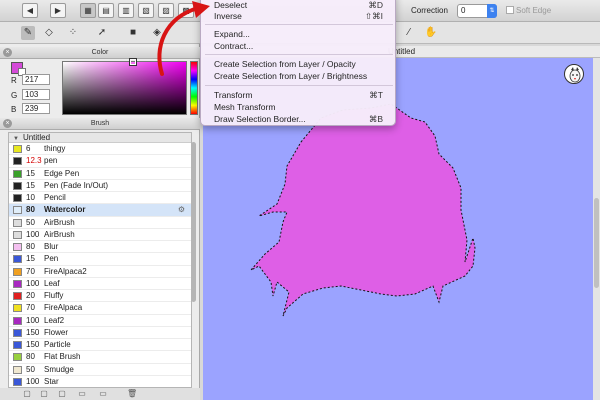 The width and height of the screenshot is (600, 400). I want to click on brush-name: FireAlpaca, so click(63, 308).